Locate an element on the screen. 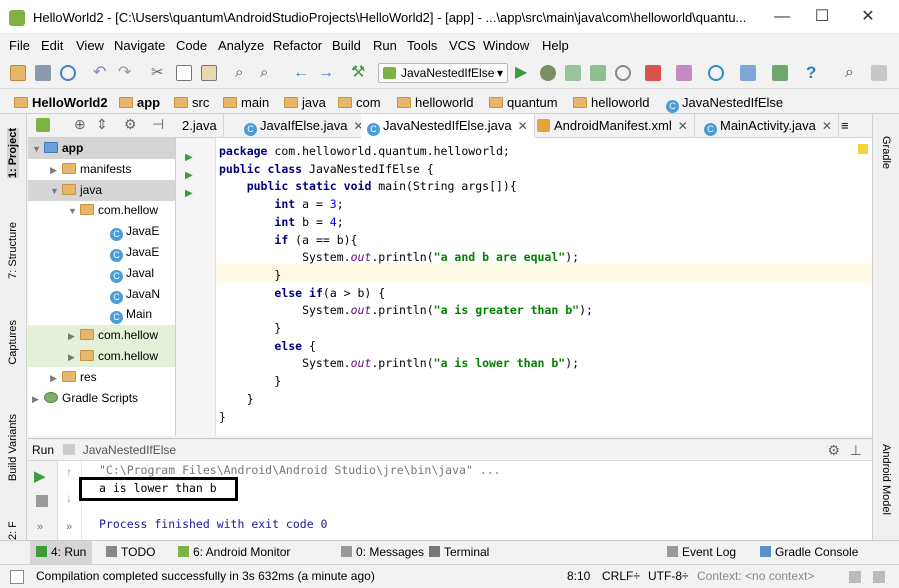 The height and width of the screenshot is (588, 899). bottom-tool-tab: 0: Messages is located at coordinates (382, 552).